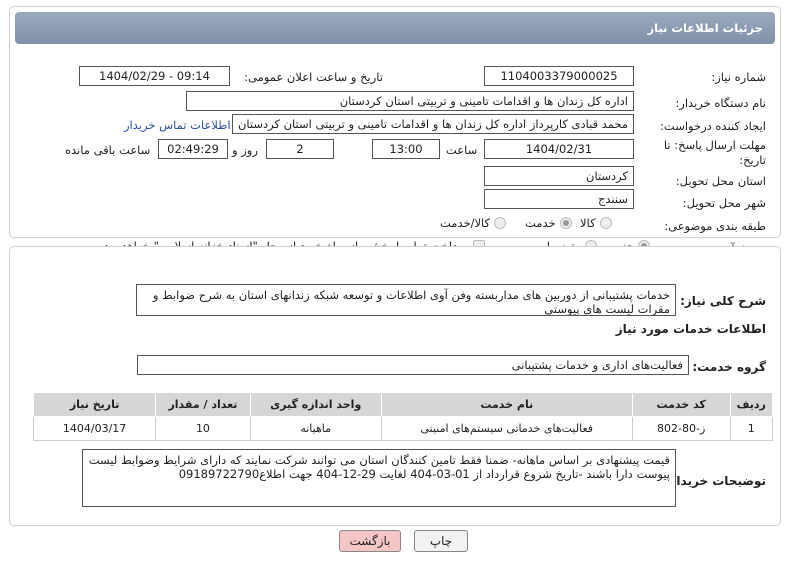 The width and height of the screenshot is (788, 566). What do you see at coordinates (313, 77) in the screenshot?
I see `announce-label: تاریخ و ساعت اعلان عمومی:` at bounding box center [313, 77].